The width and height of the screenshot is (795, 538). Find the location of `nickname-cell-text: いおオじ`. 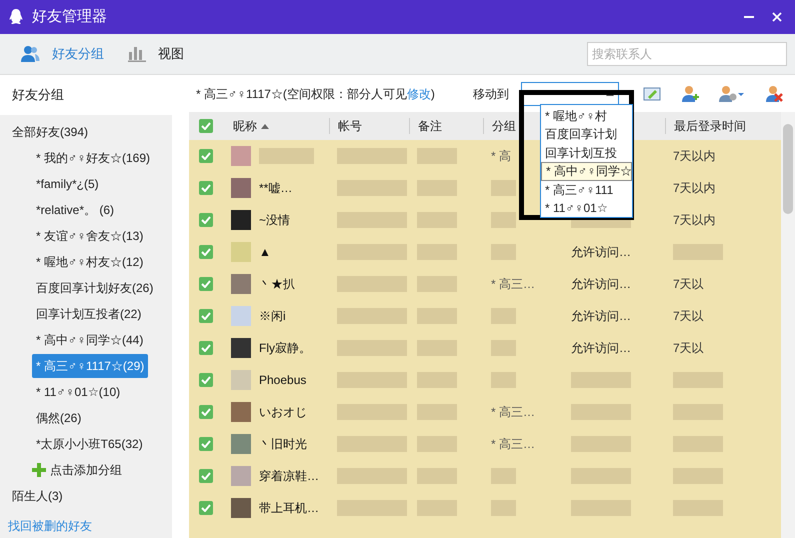

nickname-cell-text: いおオじ is located at coordinates (283, 412).